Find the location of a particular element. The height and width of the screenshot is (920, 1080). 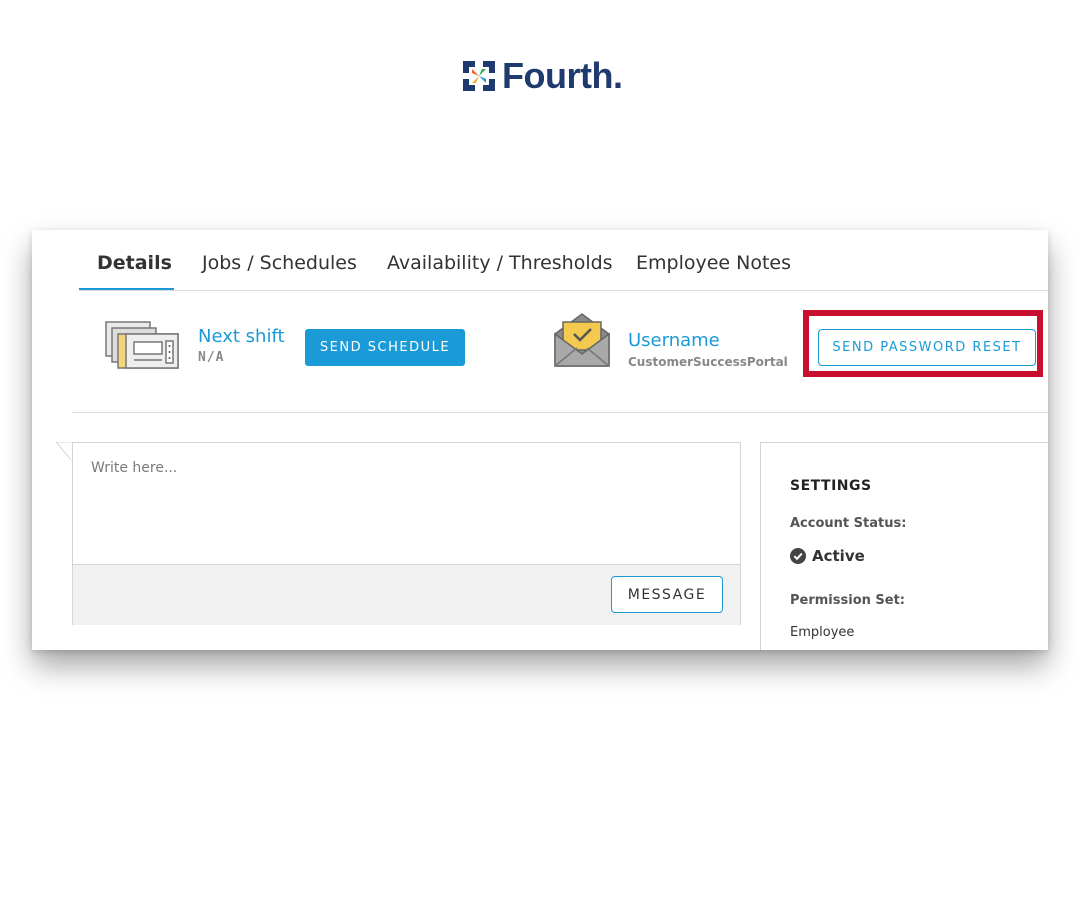

next-shift-label: Next shift is located at coordinates (241, 336).